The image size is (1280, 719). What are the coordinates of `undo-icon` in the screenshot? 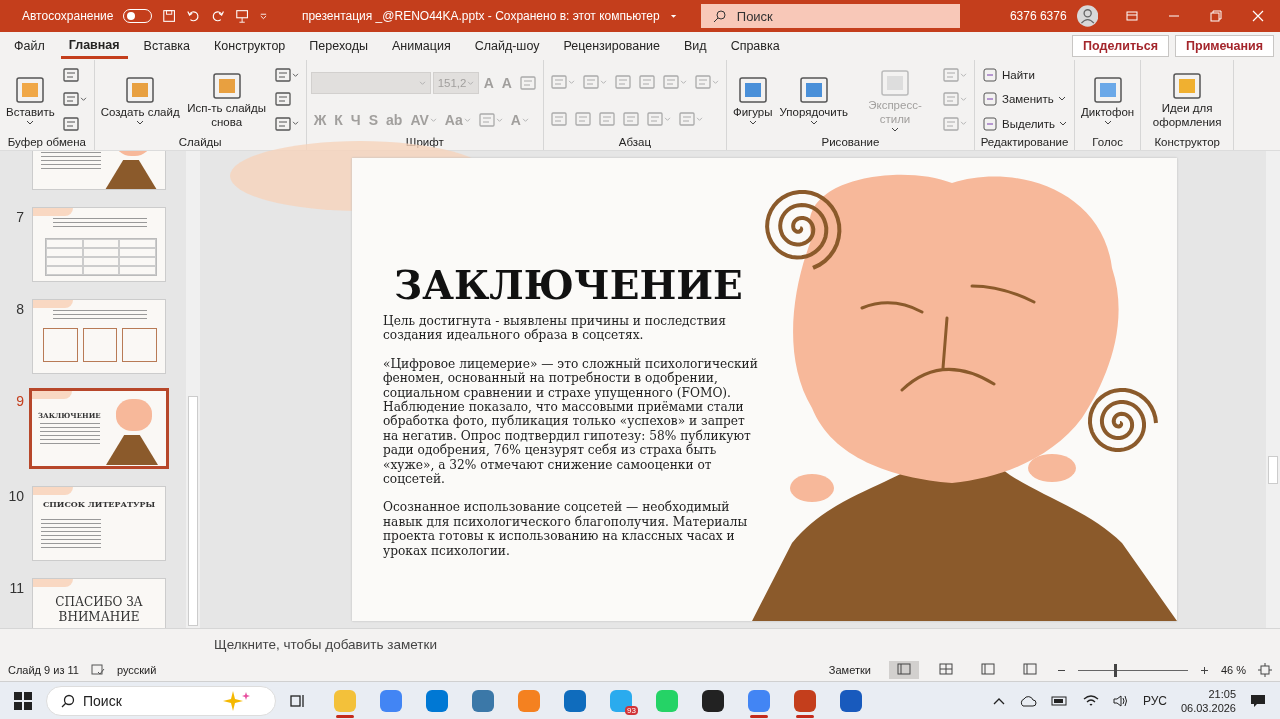 It's located at (193, 16).